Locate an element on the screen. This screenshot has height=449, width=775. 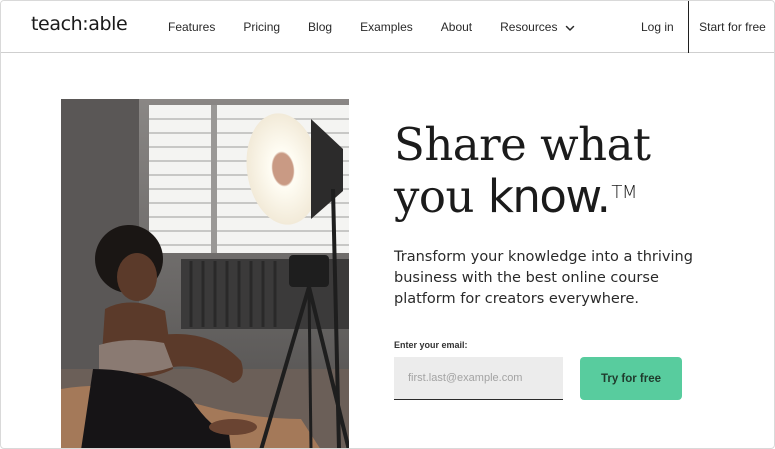
nav-label: Features is located at coordinates (192, 27).